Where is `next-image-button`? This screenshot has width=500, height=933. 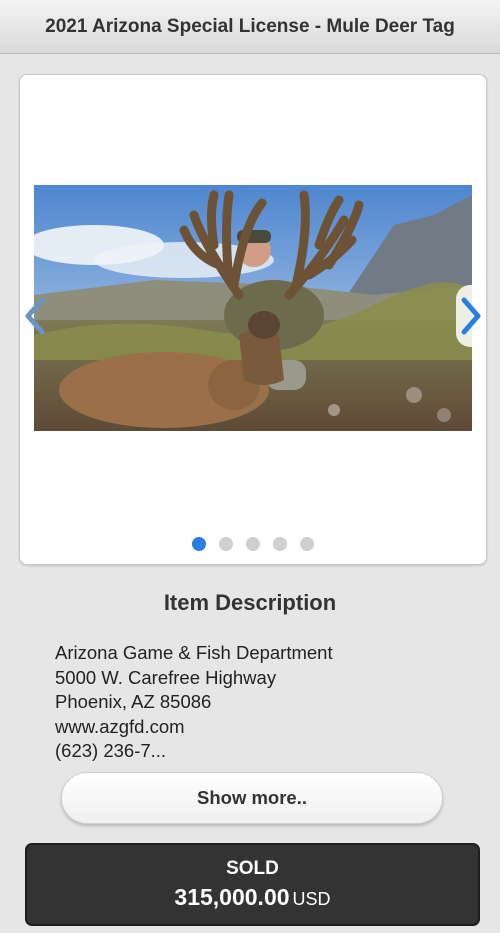
next-image-button is located at coordinates (471, 316).